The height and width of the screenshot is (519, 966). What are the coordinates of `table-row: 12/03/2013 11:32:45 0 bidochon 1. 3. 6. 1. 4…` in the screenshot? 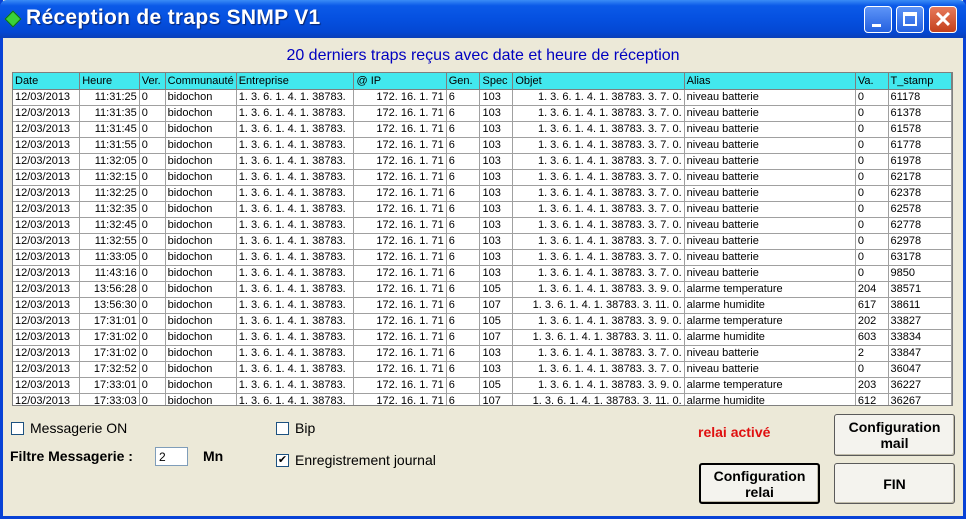 It's located at (482, 225).